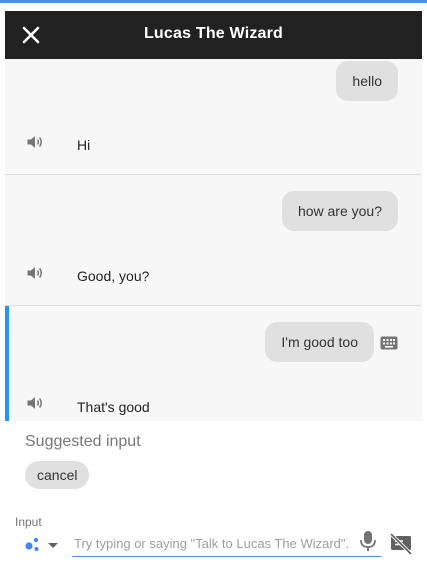 Image resolution: width=427 pixels, height=564 pixels. What do you see at coordinates (389, 343) in the screenshot?
I see `keyboard-icon` at bounding box center [389, 343].